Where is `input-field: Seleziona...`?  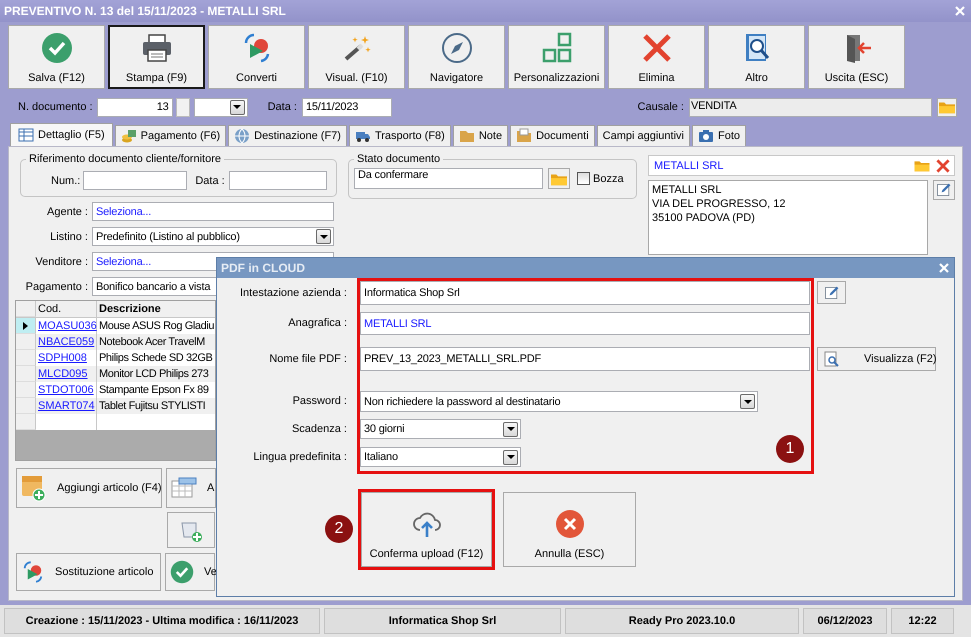 input-field: Seleziona... is located at coordinates (213, 211).